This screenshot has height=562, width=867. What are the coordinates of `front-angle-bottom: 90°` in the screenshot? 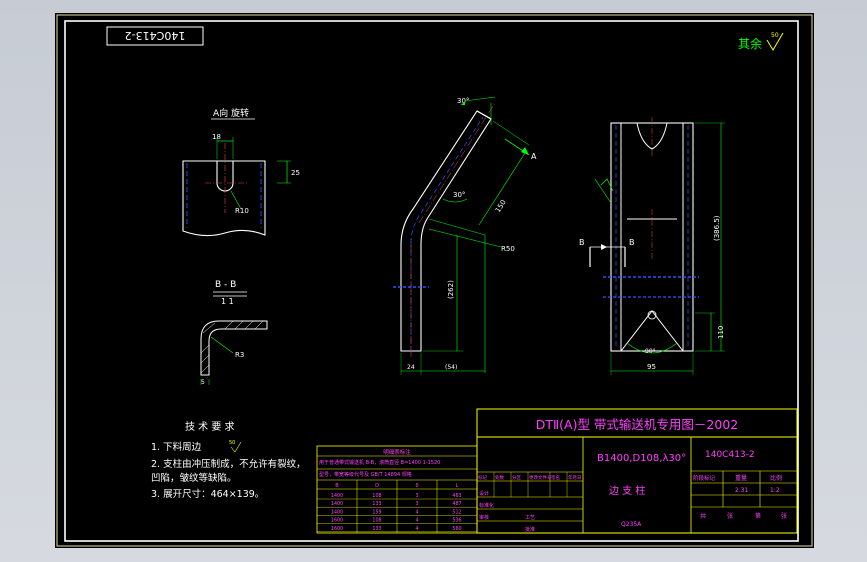 It's located at (650, 351).